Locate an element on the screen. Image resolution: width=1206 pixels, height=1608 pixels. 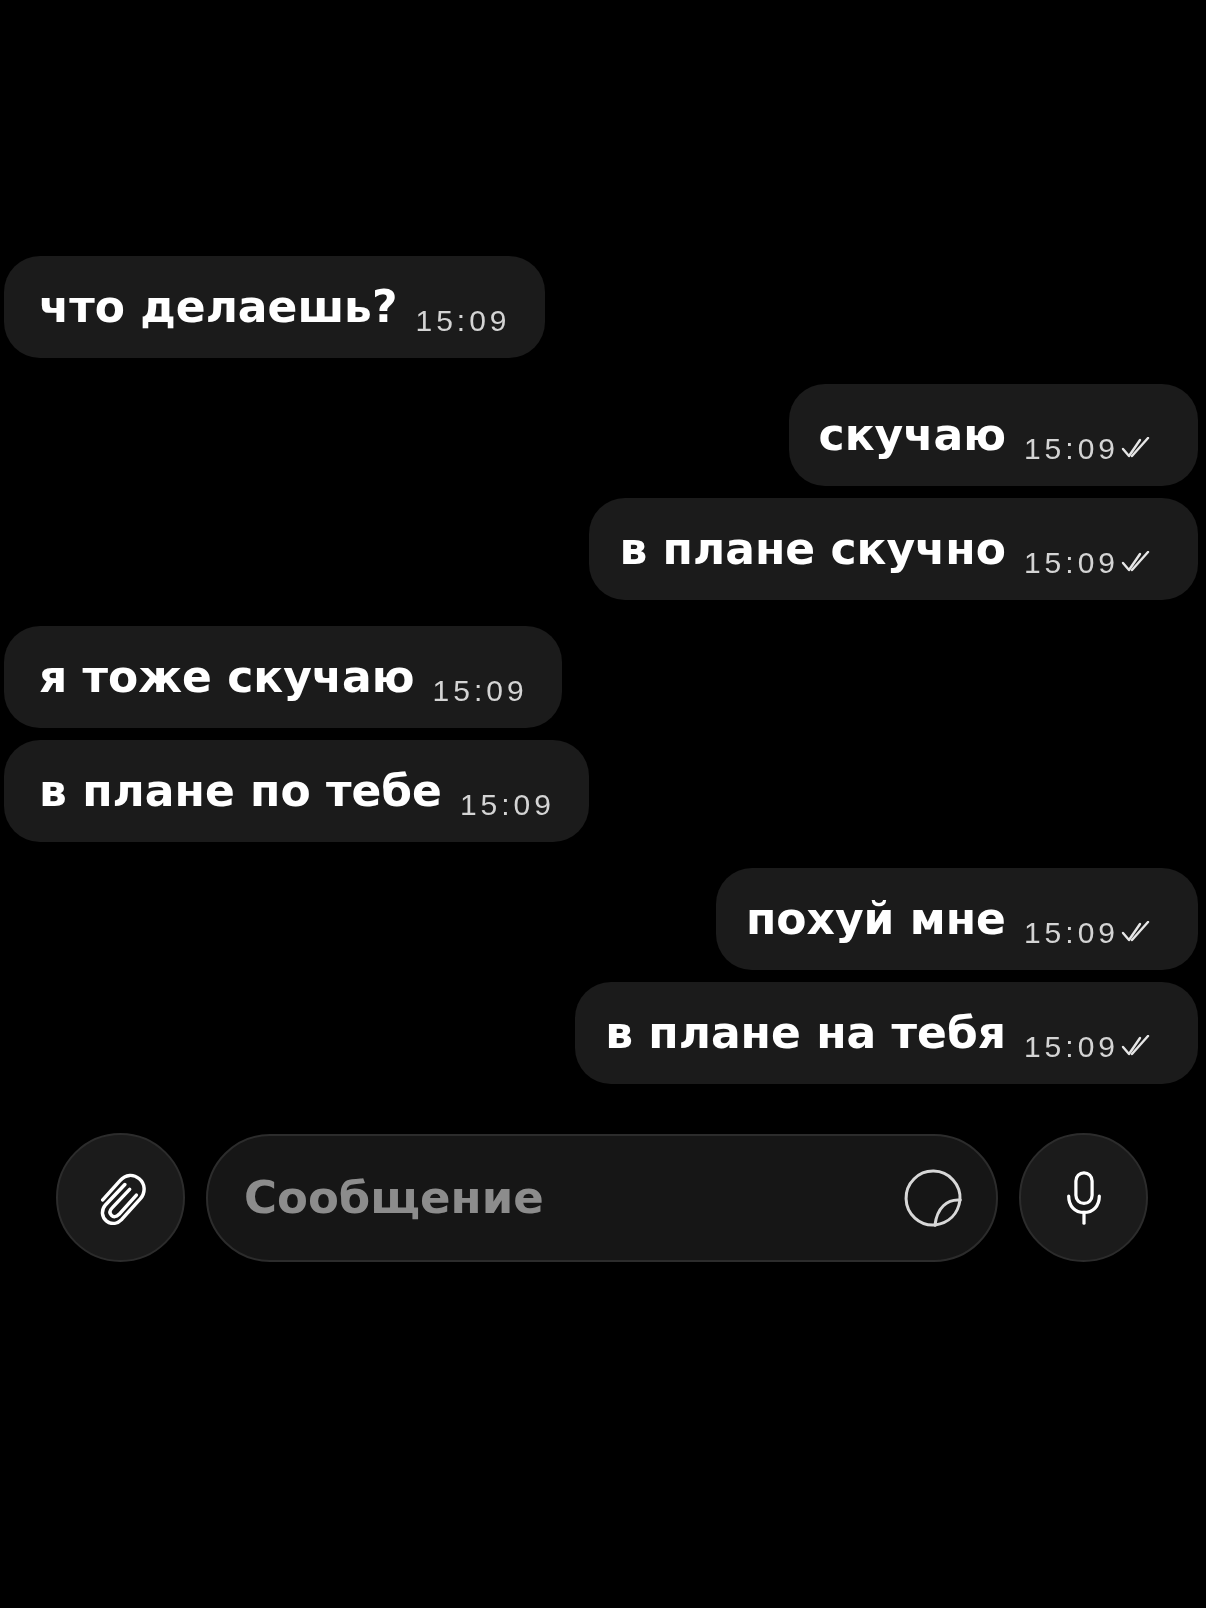
message-text: в плане по тебе is located at coordinates (240, 791).